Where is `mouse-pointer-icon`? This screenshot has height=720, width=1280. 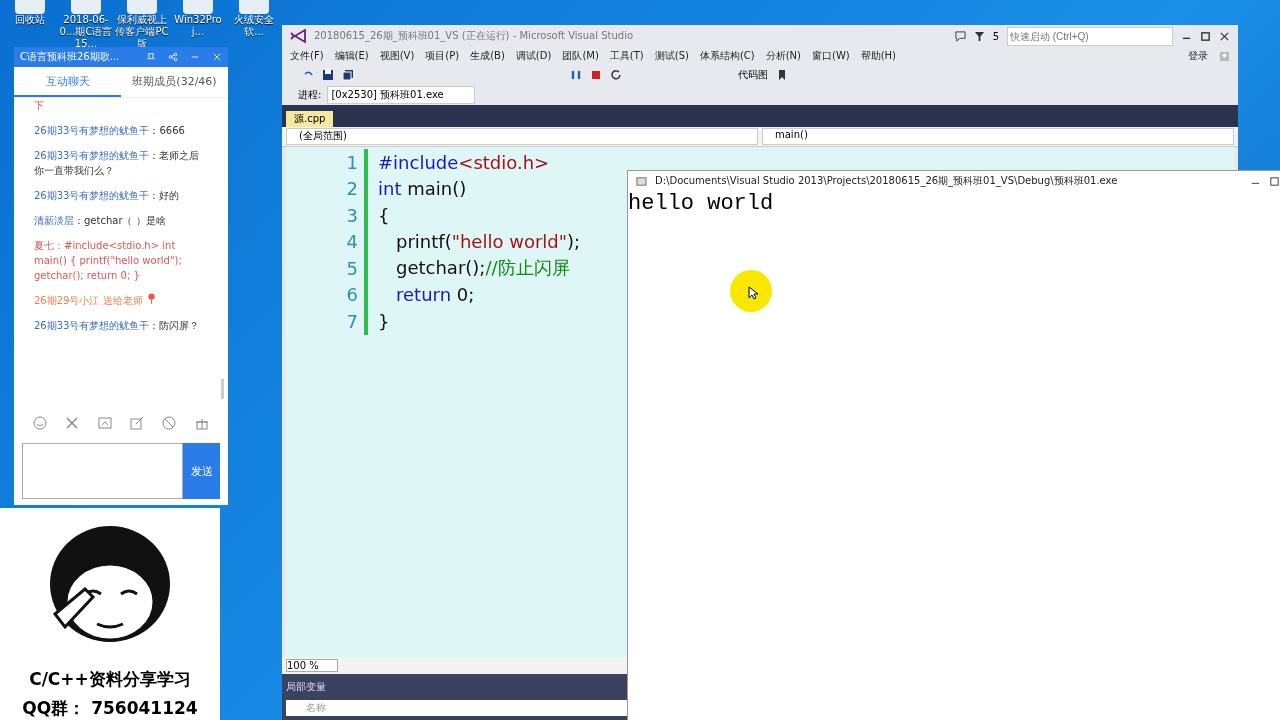
mouse-pointer-icon is located at coordinates (753, 293).